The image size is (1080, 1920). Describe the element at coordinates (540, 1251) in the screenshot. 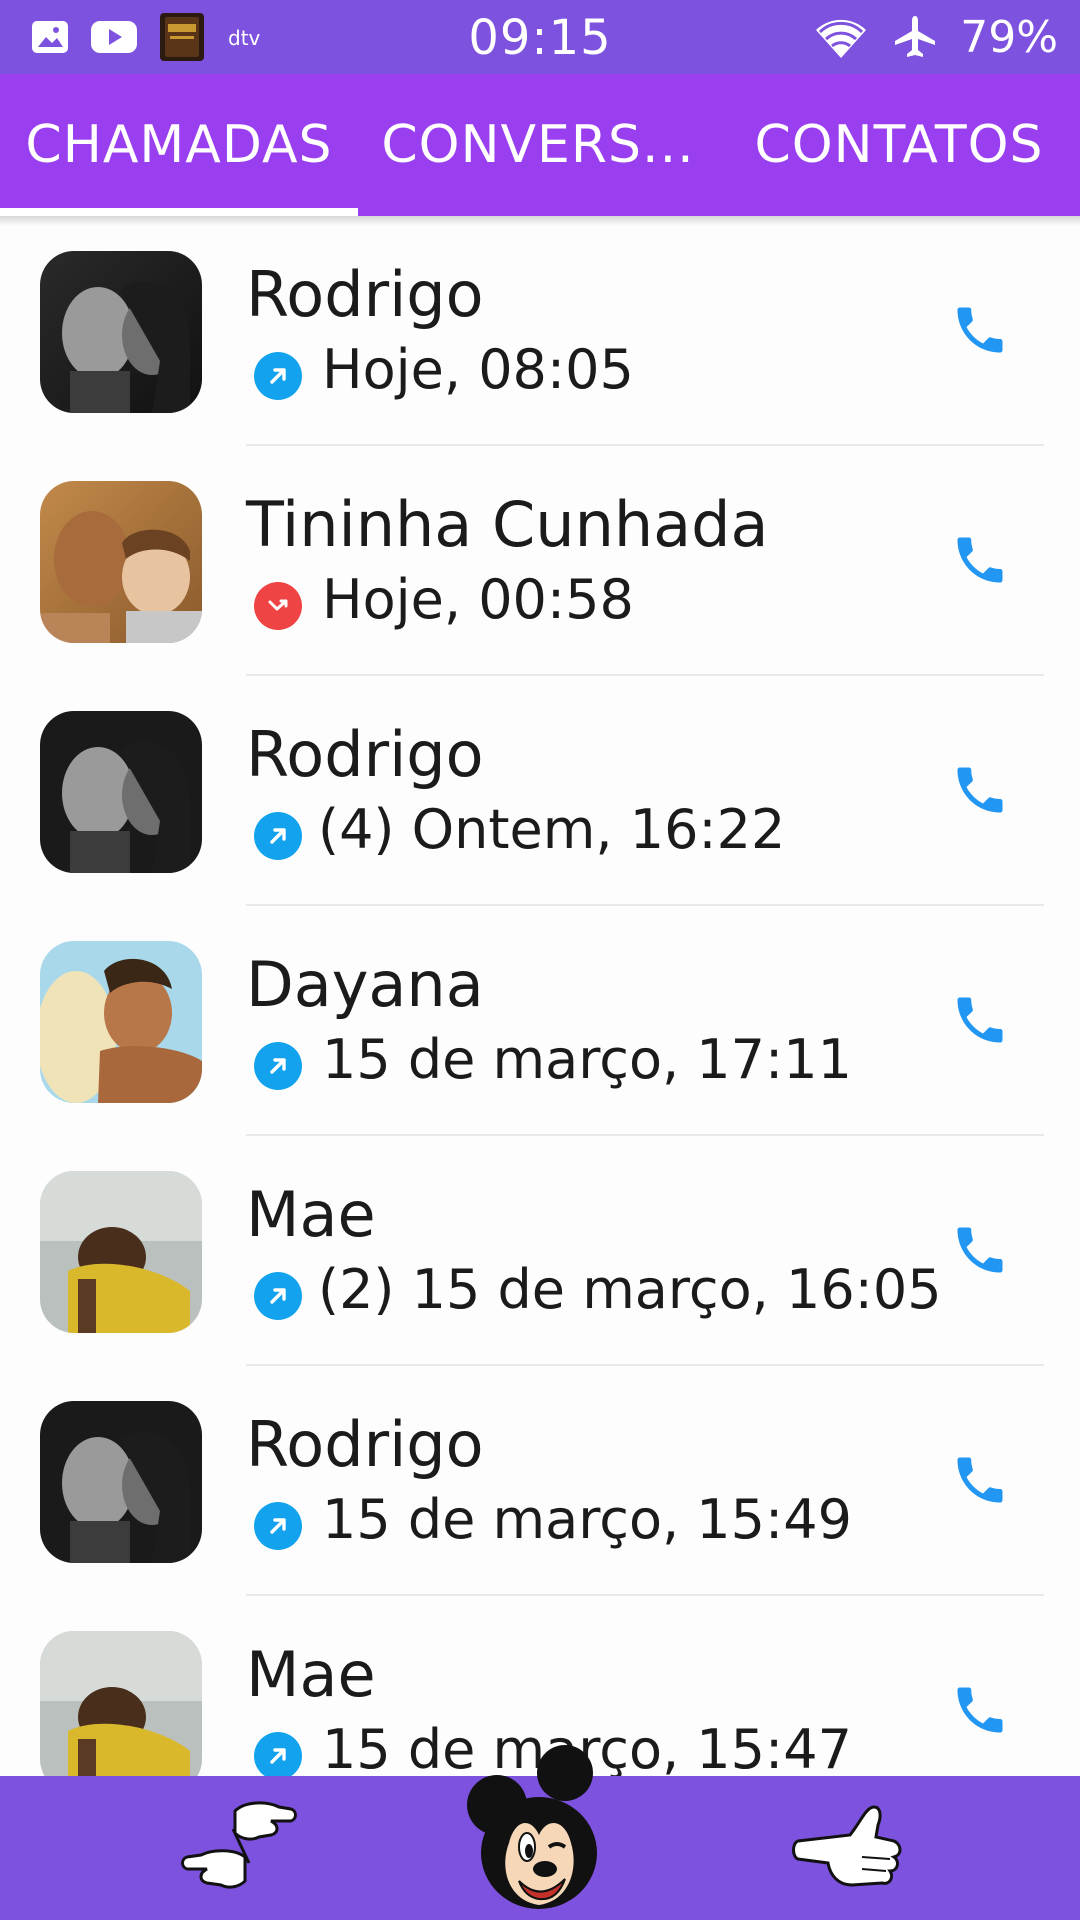

I see `call-row: Mae (2) 15 de março, 16:05` at that location.